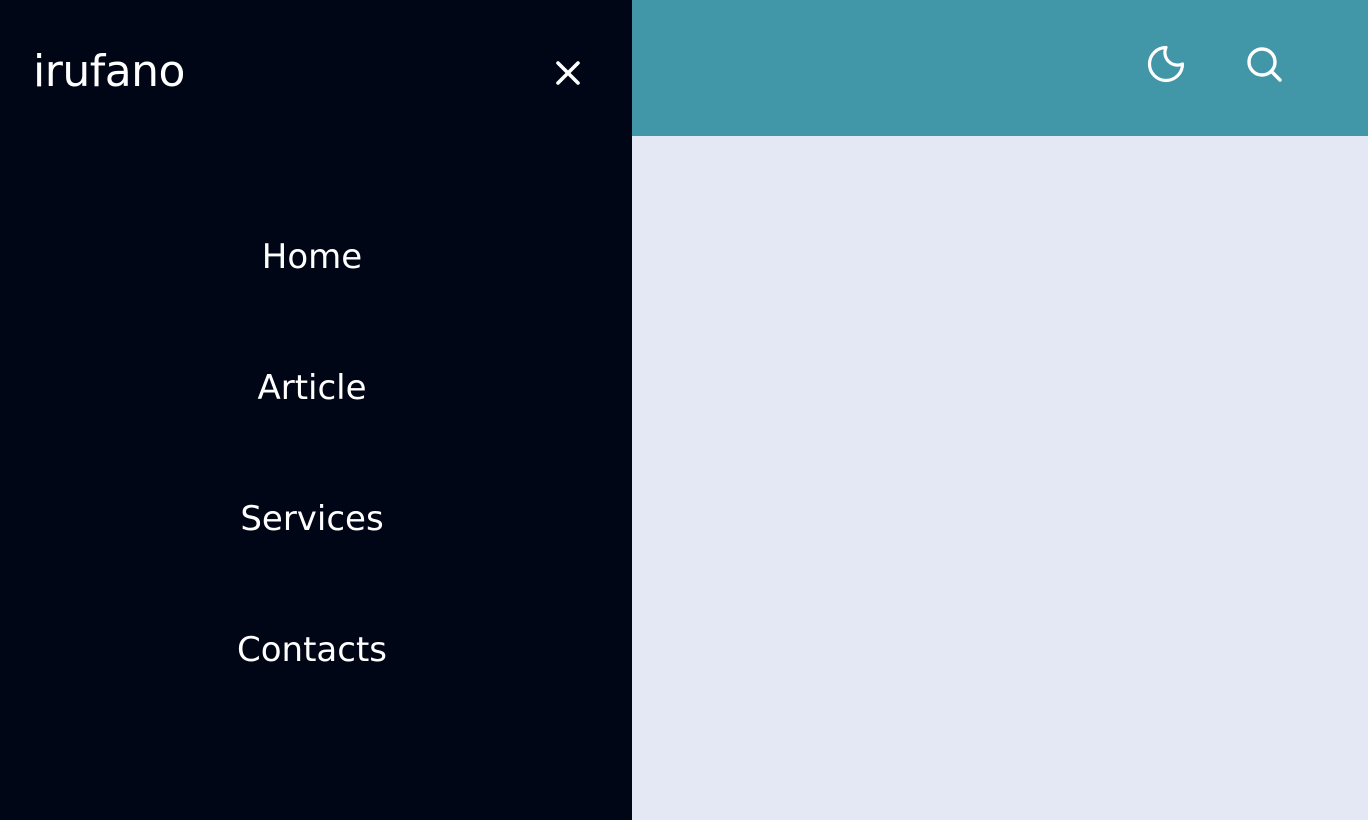  What do you see at coordinates (312, 650) in the screenshot?
I see `nav-item-contacts: Contacts` at bounding box center [312, 650].